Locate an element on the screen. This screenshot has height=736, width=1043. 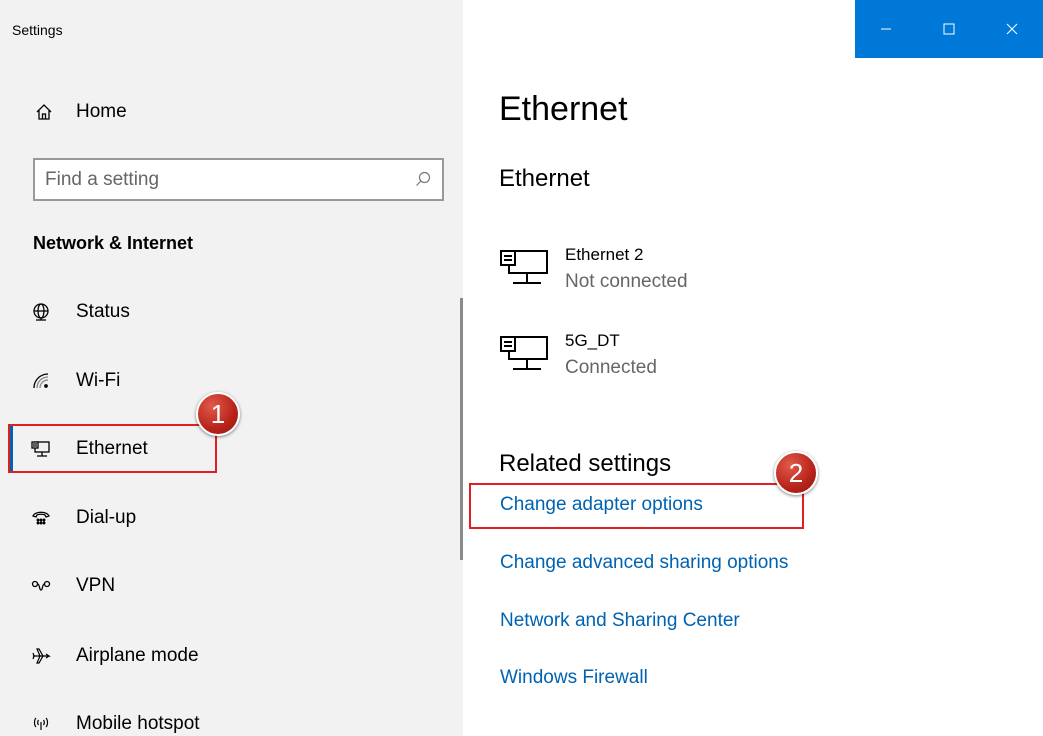
maximize-button is located at coordinates (949, 29).